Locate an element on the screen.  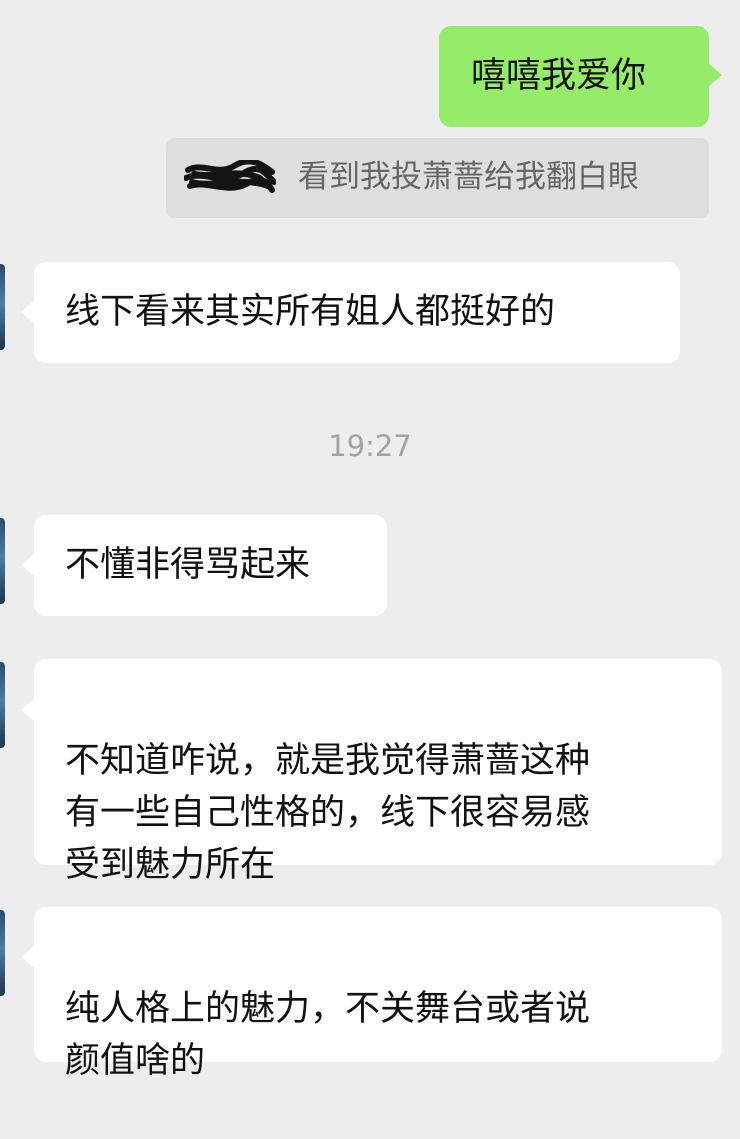
incoming-message-bubble: 不懂非得骂起来 is located at coordinates (210, 565).